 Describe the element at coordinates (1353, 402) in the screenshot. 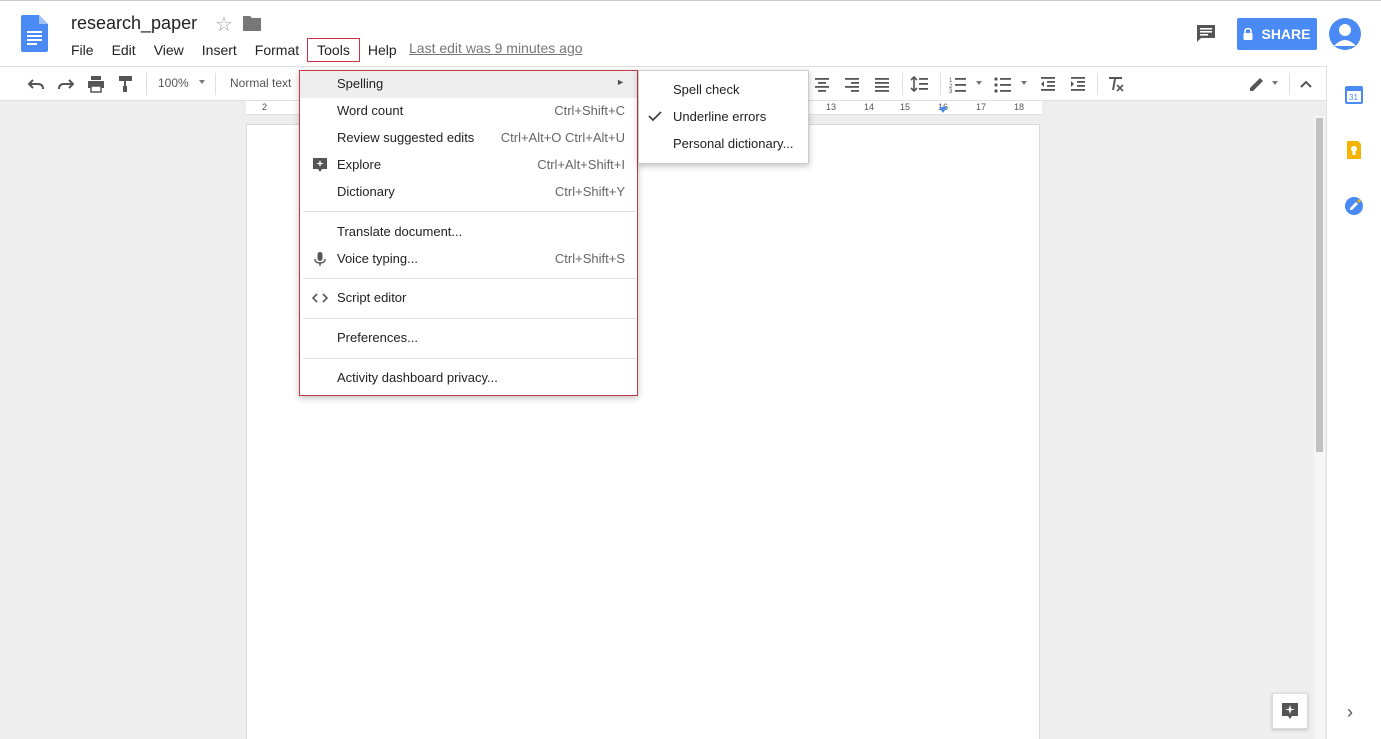

I see `side-panel: 31 ›` at that location.